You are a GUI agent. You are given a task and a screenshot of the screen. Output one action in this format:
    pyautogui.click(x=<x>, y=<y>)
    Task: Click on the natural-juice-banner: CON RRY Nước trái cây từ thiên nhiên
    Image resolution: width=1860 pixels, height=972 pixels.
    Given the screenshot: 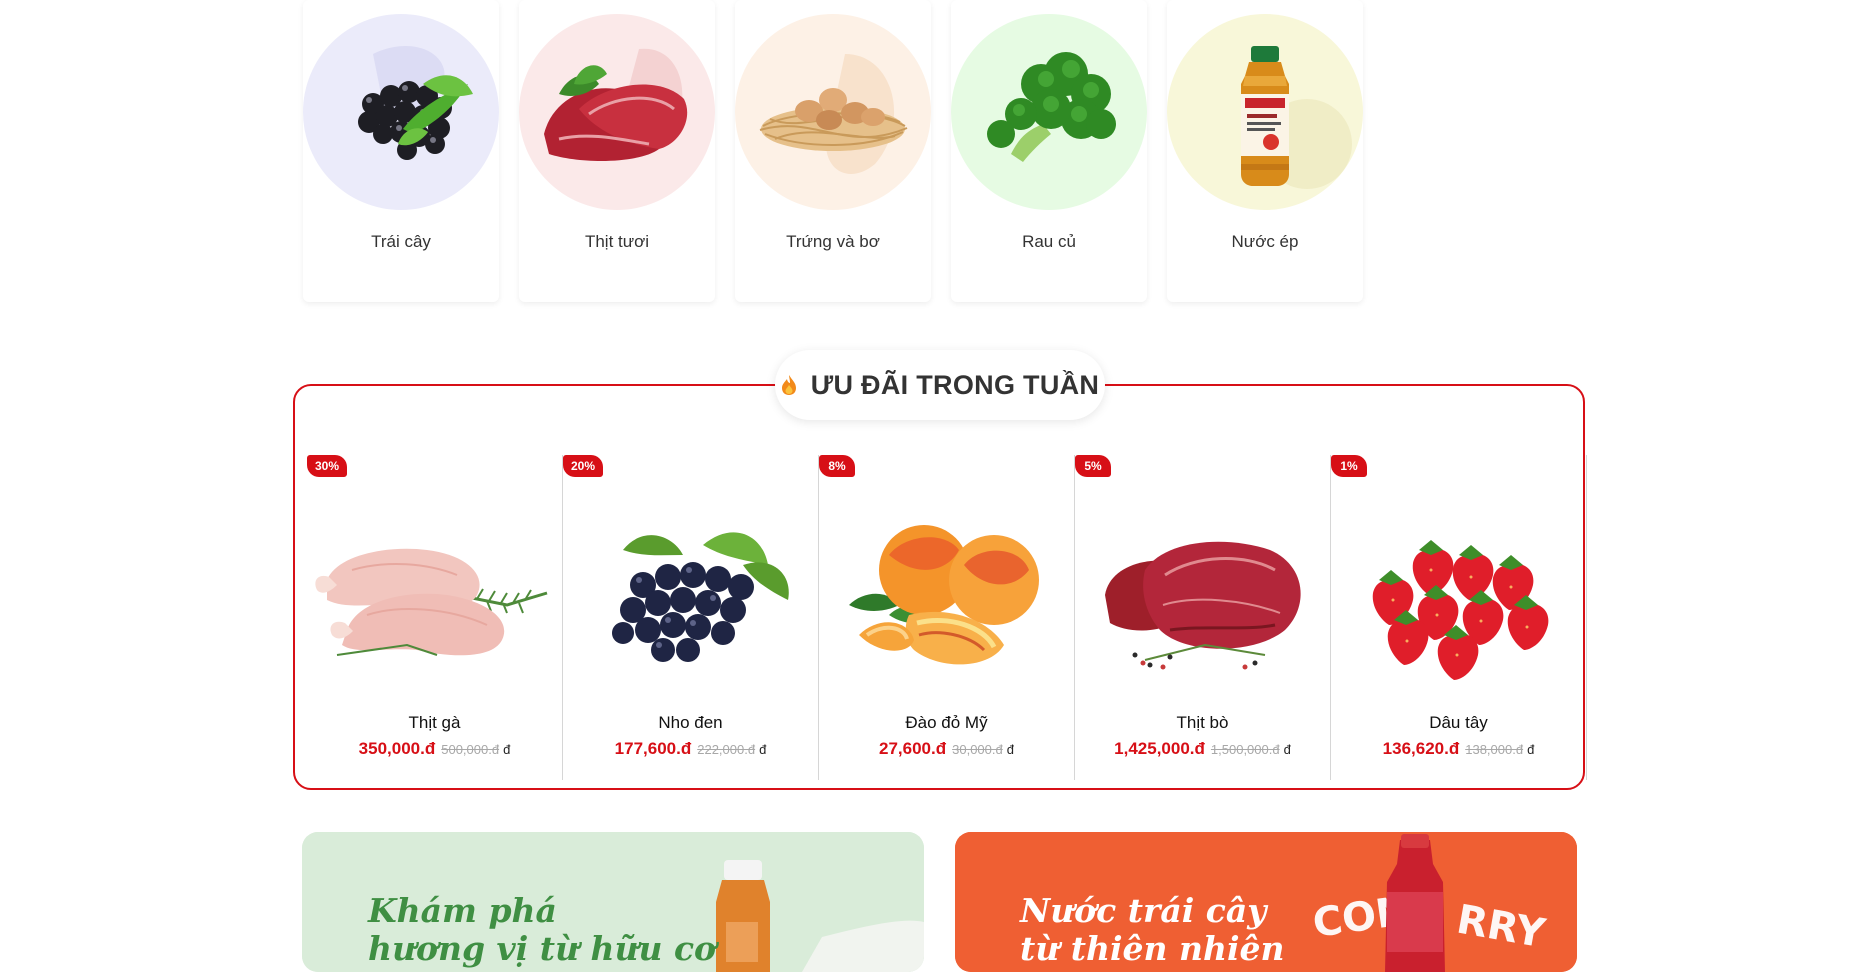 What is the action you would take?
    pyautogui.click(x=1266, y=902)
    